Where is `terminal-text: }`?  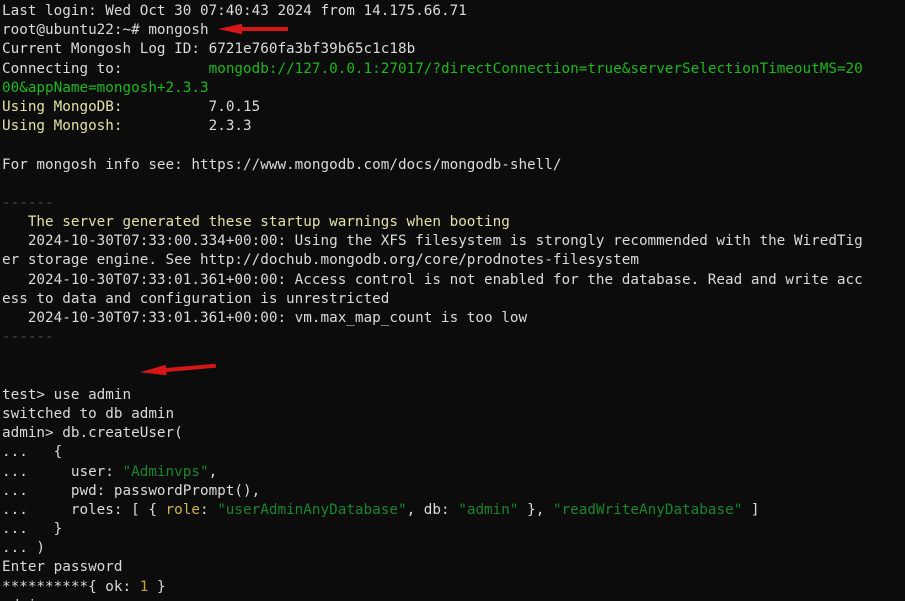
terminal-text: } is located at coordinates (157, 586).